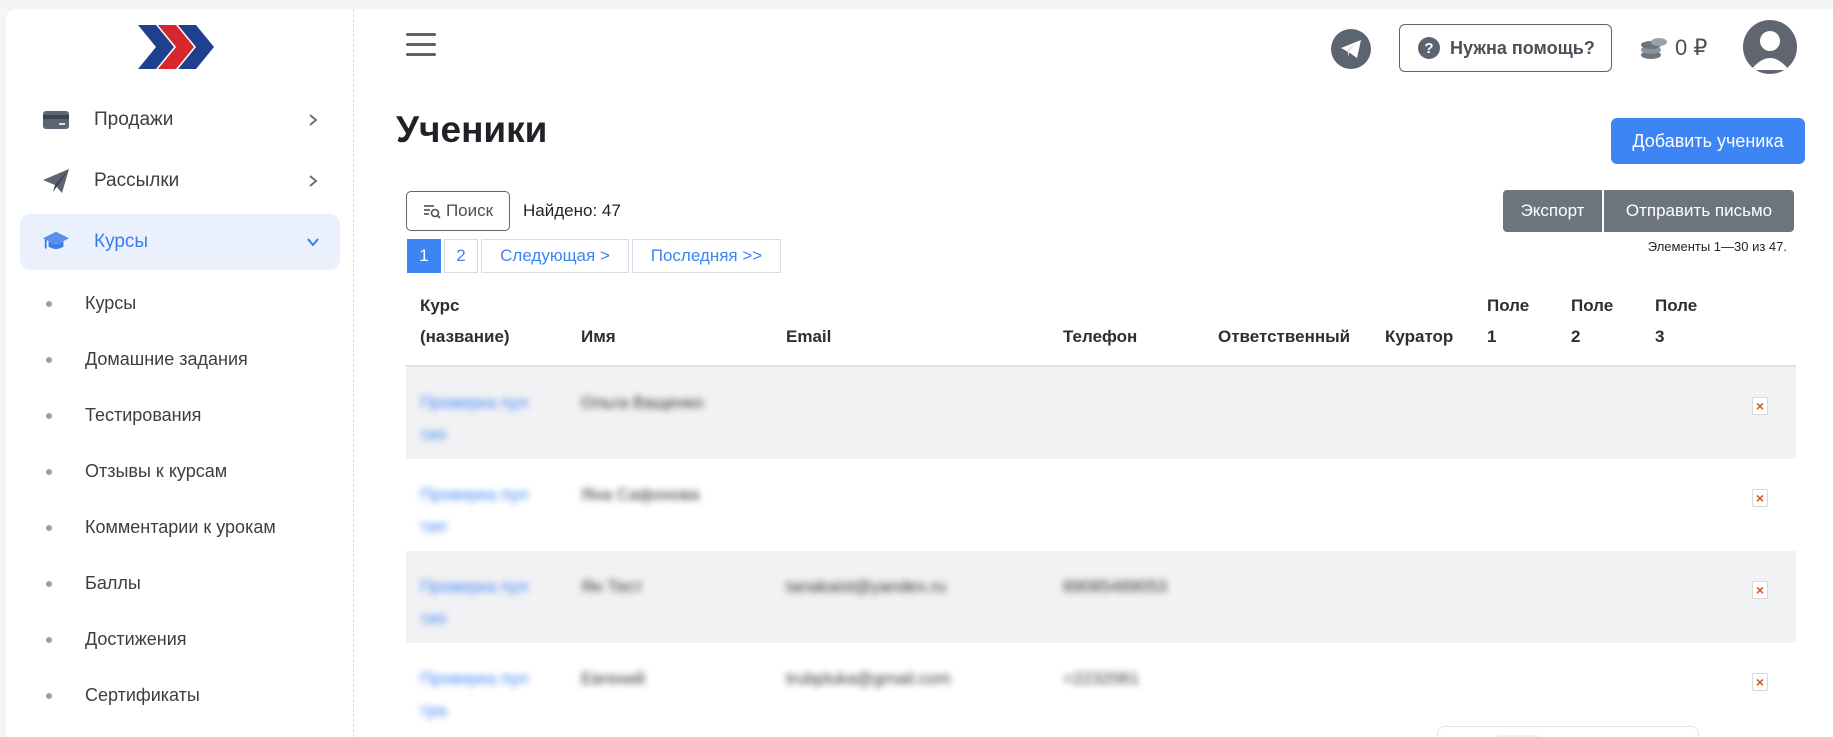 The image size is (1833, 737). Describe the element at coordinates (121, 241) in the screenshot. I see `sidebar-item-label: Курсы` at that location.